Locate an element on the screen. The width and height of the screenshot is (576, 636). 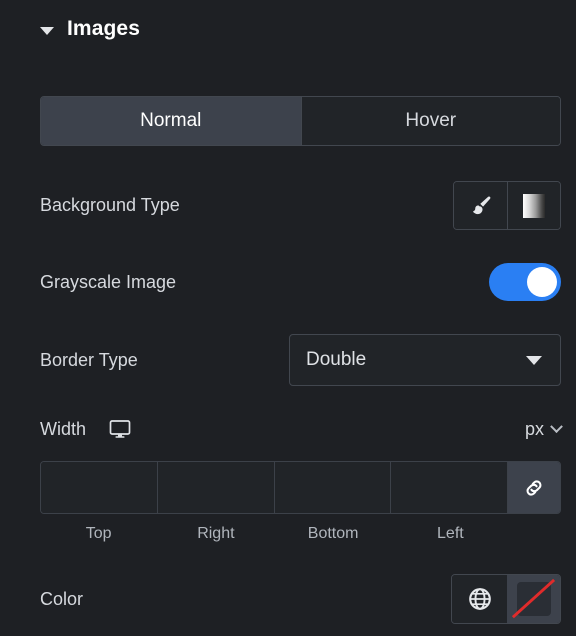
gradient-icon is located at coordinates (534, 205).